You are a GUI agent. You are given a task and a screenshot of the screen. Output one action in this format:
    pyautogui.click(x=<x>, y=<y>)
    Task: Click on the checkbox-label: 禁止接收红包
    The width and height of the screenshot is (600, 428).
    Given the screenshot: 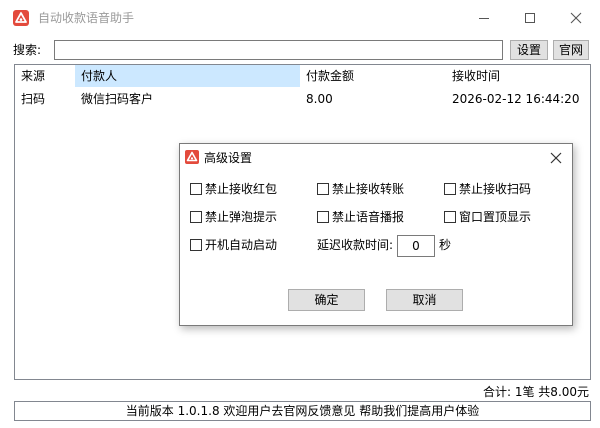 What is the action you would take?
    pyautogui.click(x=241, y=189)
    